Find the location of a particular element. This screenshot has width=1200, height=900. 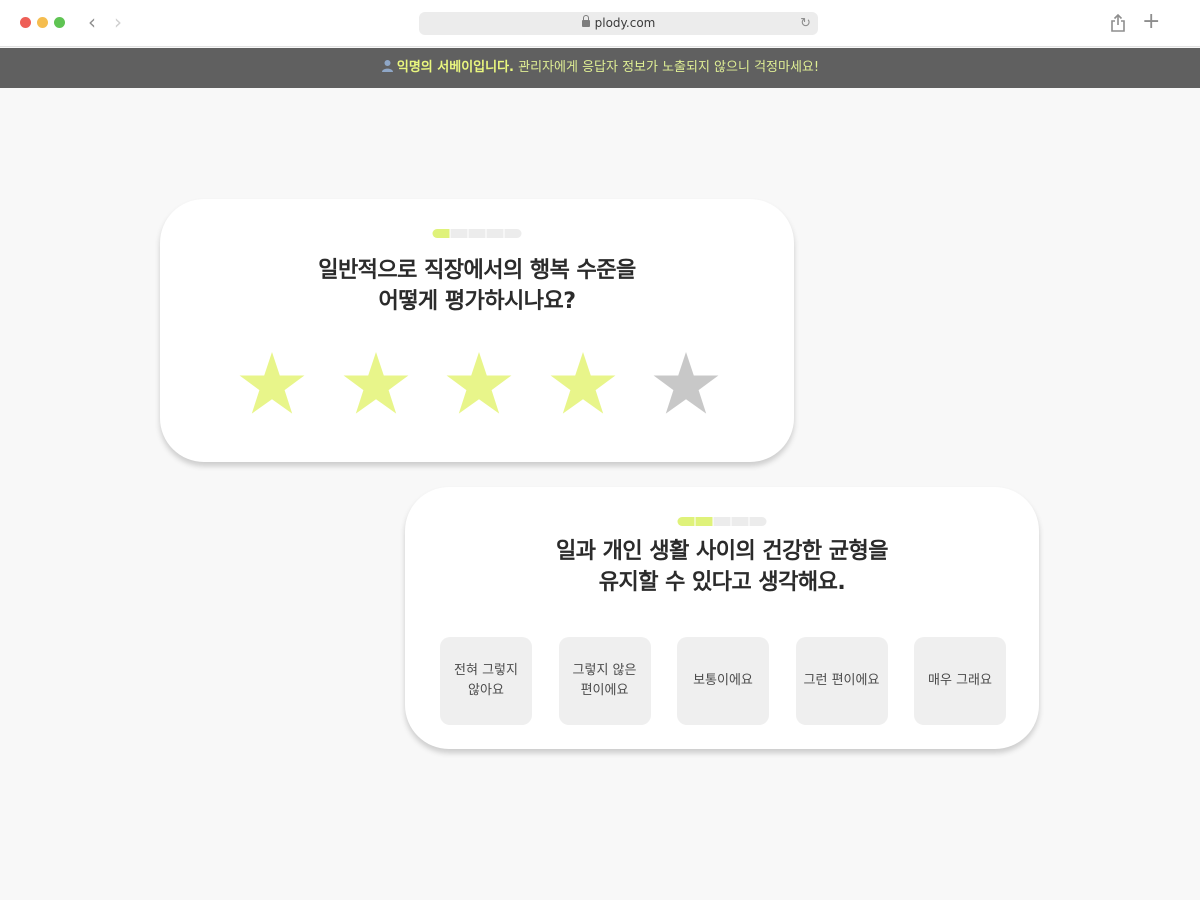

answer-option-button: 그렇지 않은편이에요 is located at coordinates (604, 681).